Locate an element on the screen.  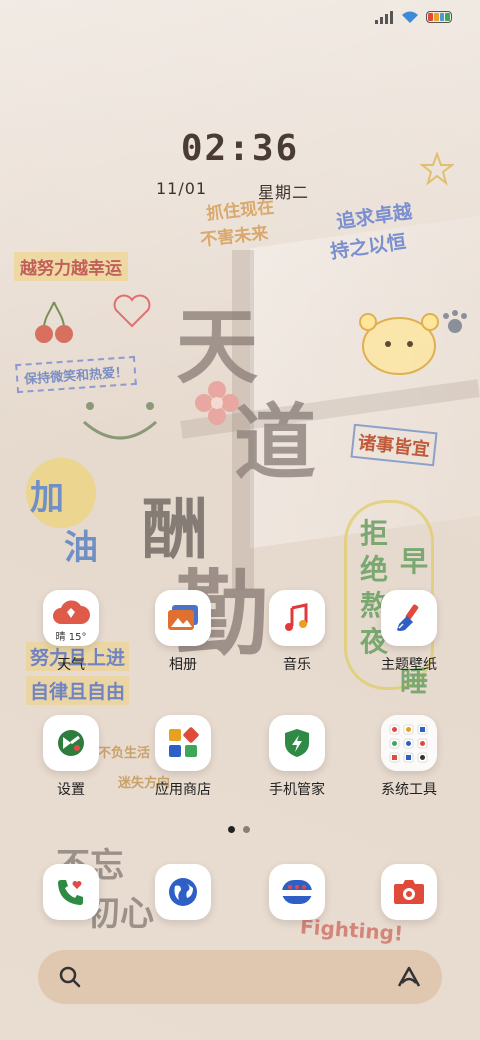
app-settings: 设置 is located at coordinates (71, 757).